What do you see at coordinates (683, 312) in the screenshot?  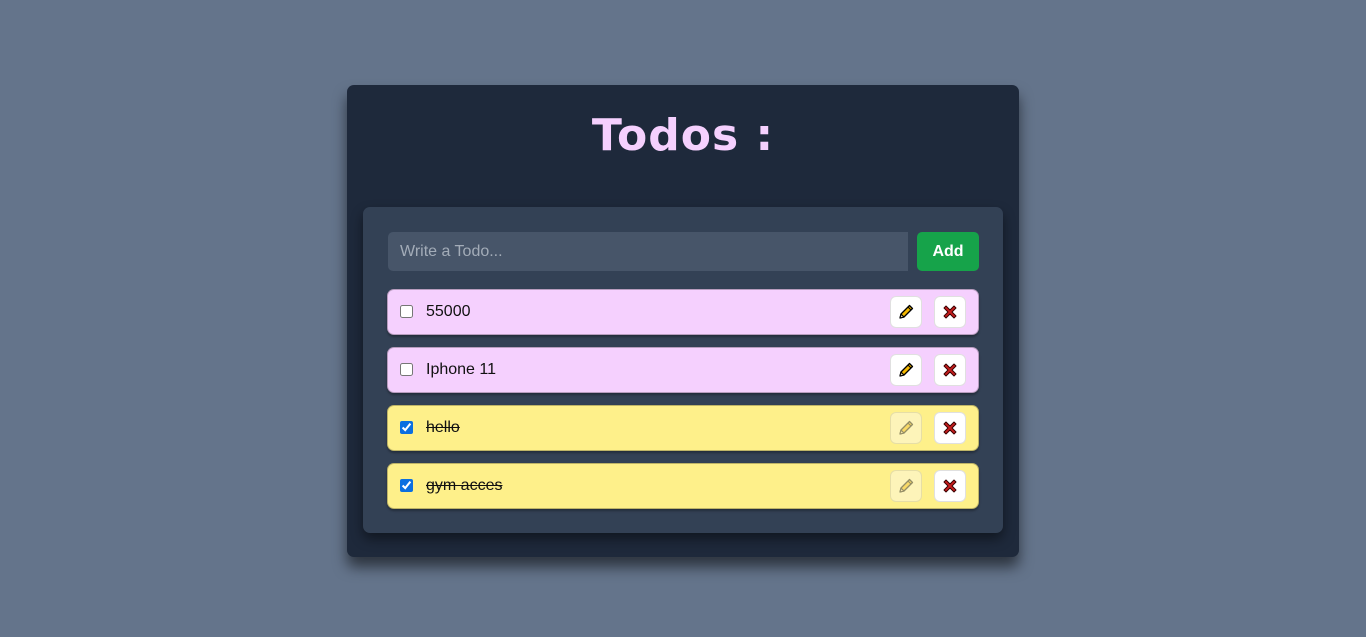 I see `todo-item: 55000` at bounding box center [683, 312].